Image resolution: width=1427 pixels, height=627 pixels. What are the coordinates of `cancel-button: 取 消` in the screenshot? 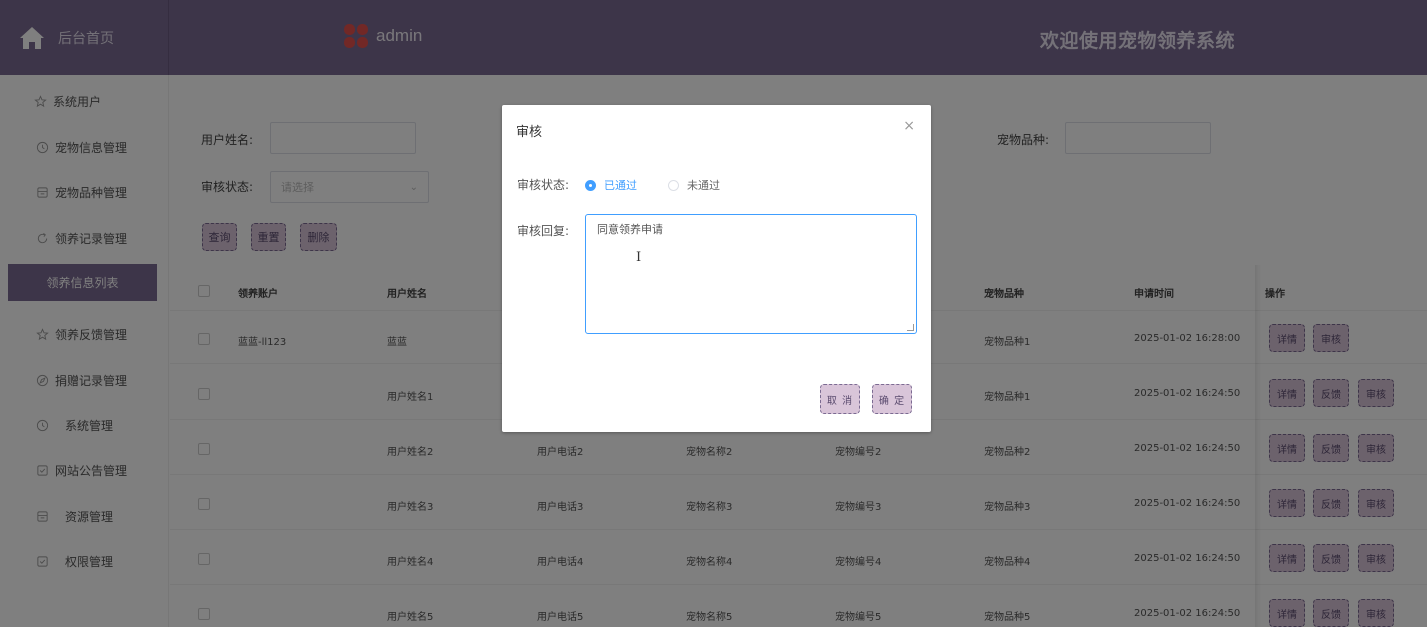 It's located at (840, 399).